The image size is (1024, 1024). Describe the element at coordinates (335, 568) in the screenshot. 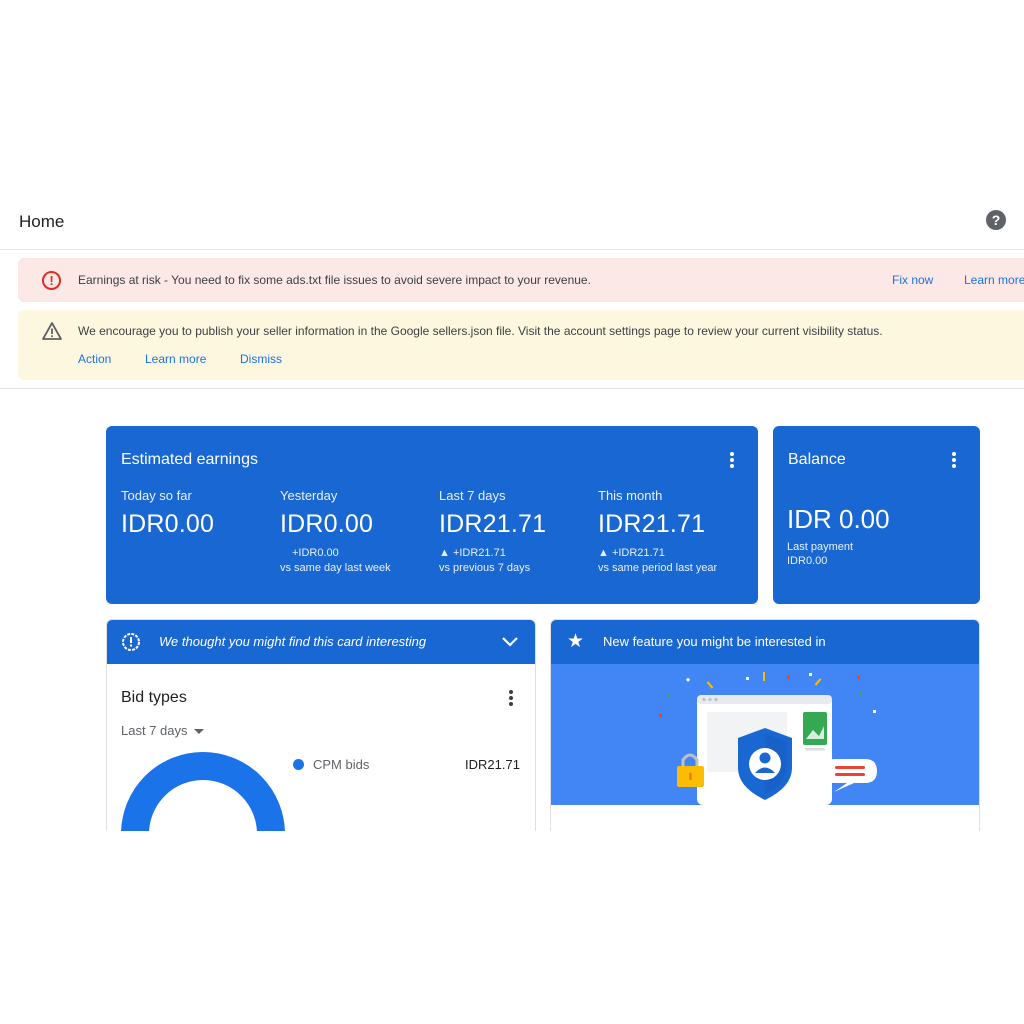

I see `metric-compare: vs same day last week` at that location.